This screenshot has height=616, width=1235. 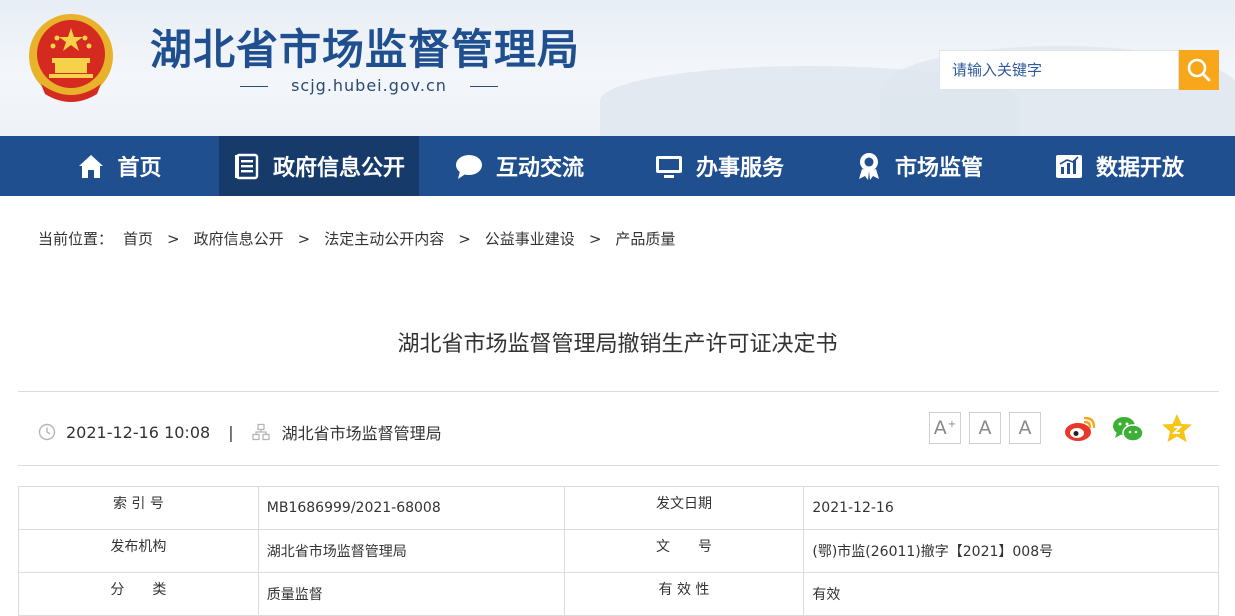 I want to click on article-title: 湖北省市场监督管理局撤销生产许可证决定书, so click(x=617, y=344).